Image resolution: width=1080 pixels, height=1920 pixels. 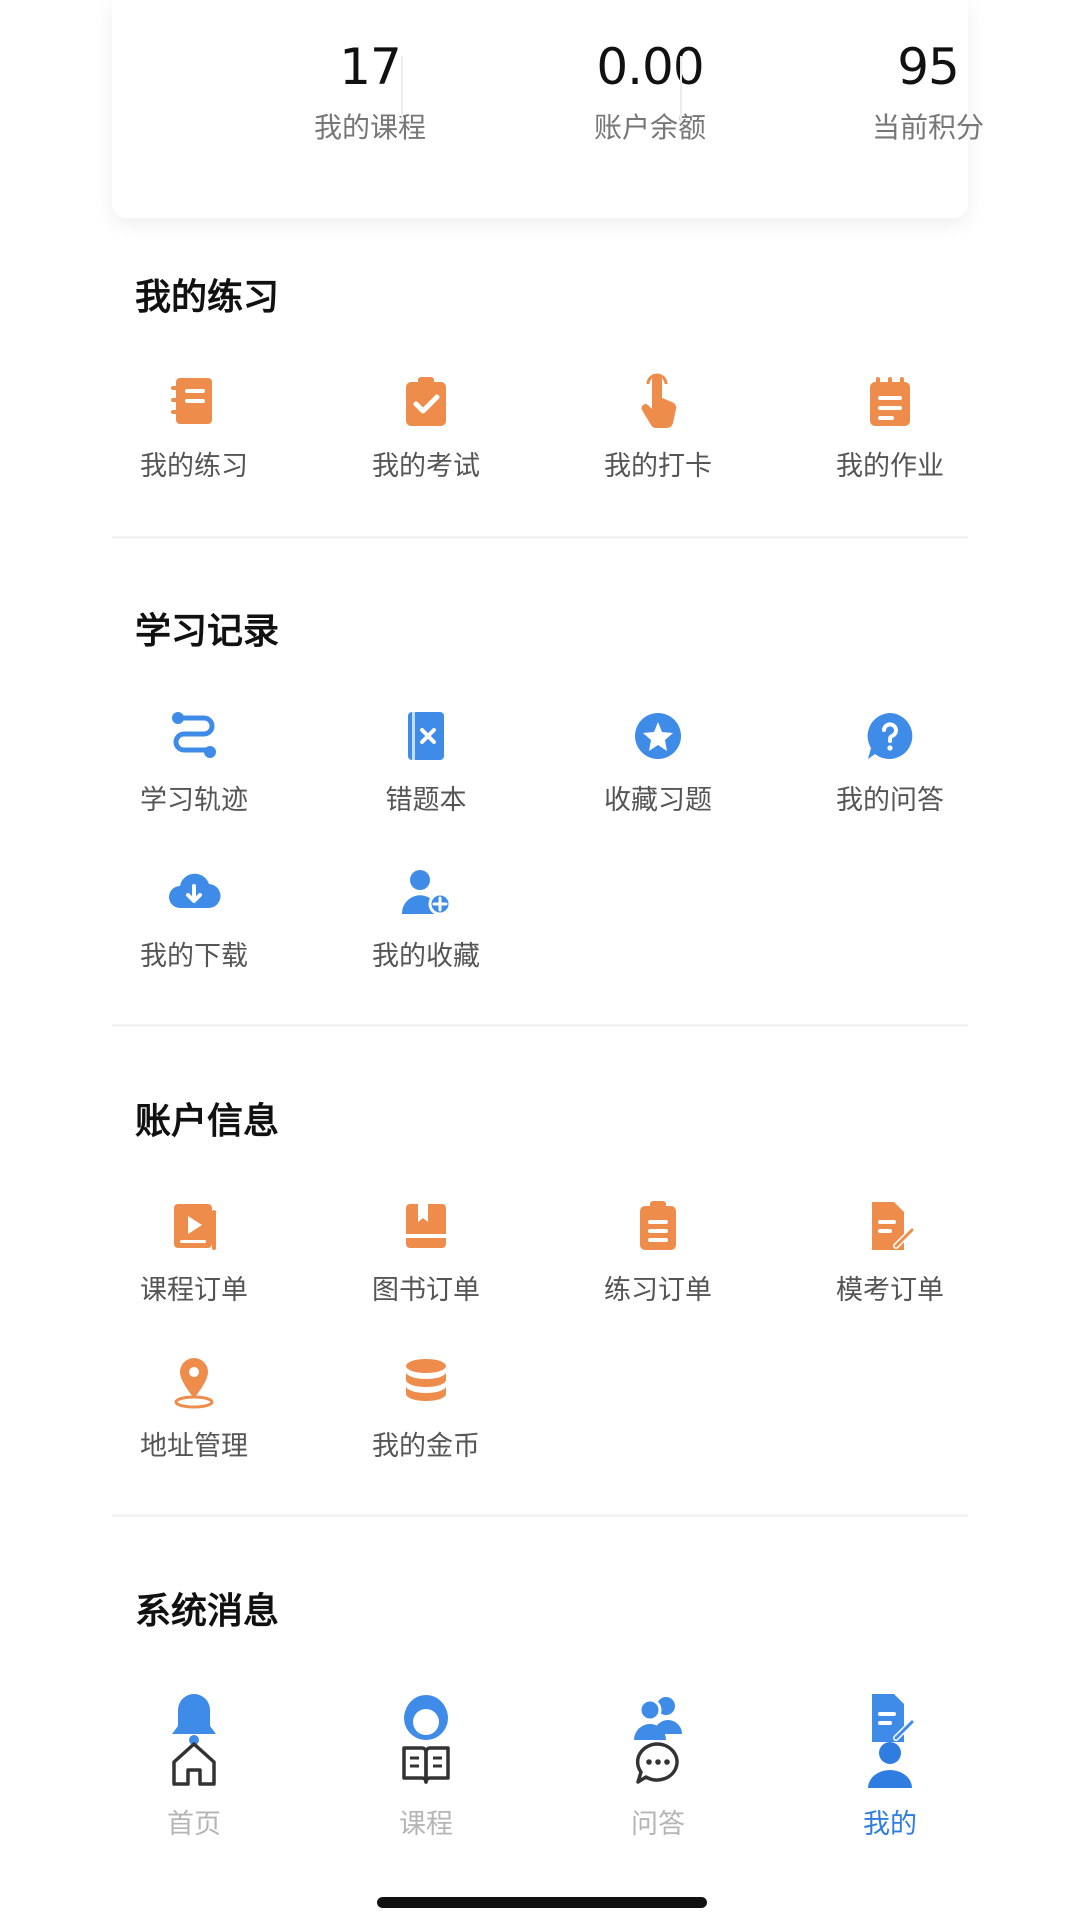 What do you see at coordinates (194, 1824) in the screenshot?
I see `tab-label: 首页` at bounding box center [194, 1824].